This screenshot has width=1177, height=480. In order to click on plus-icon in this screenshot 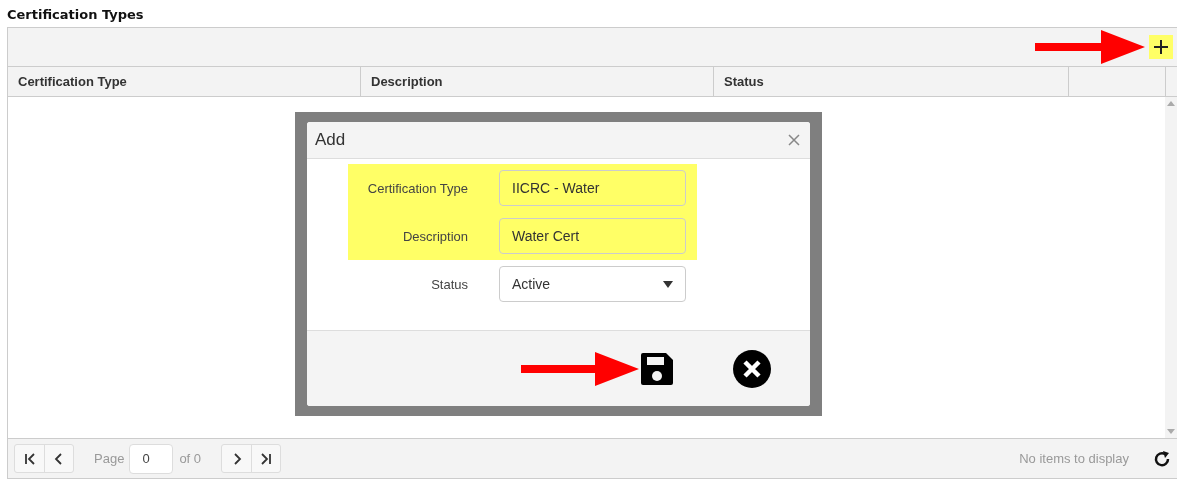, I will do `click(1161, 47)`.